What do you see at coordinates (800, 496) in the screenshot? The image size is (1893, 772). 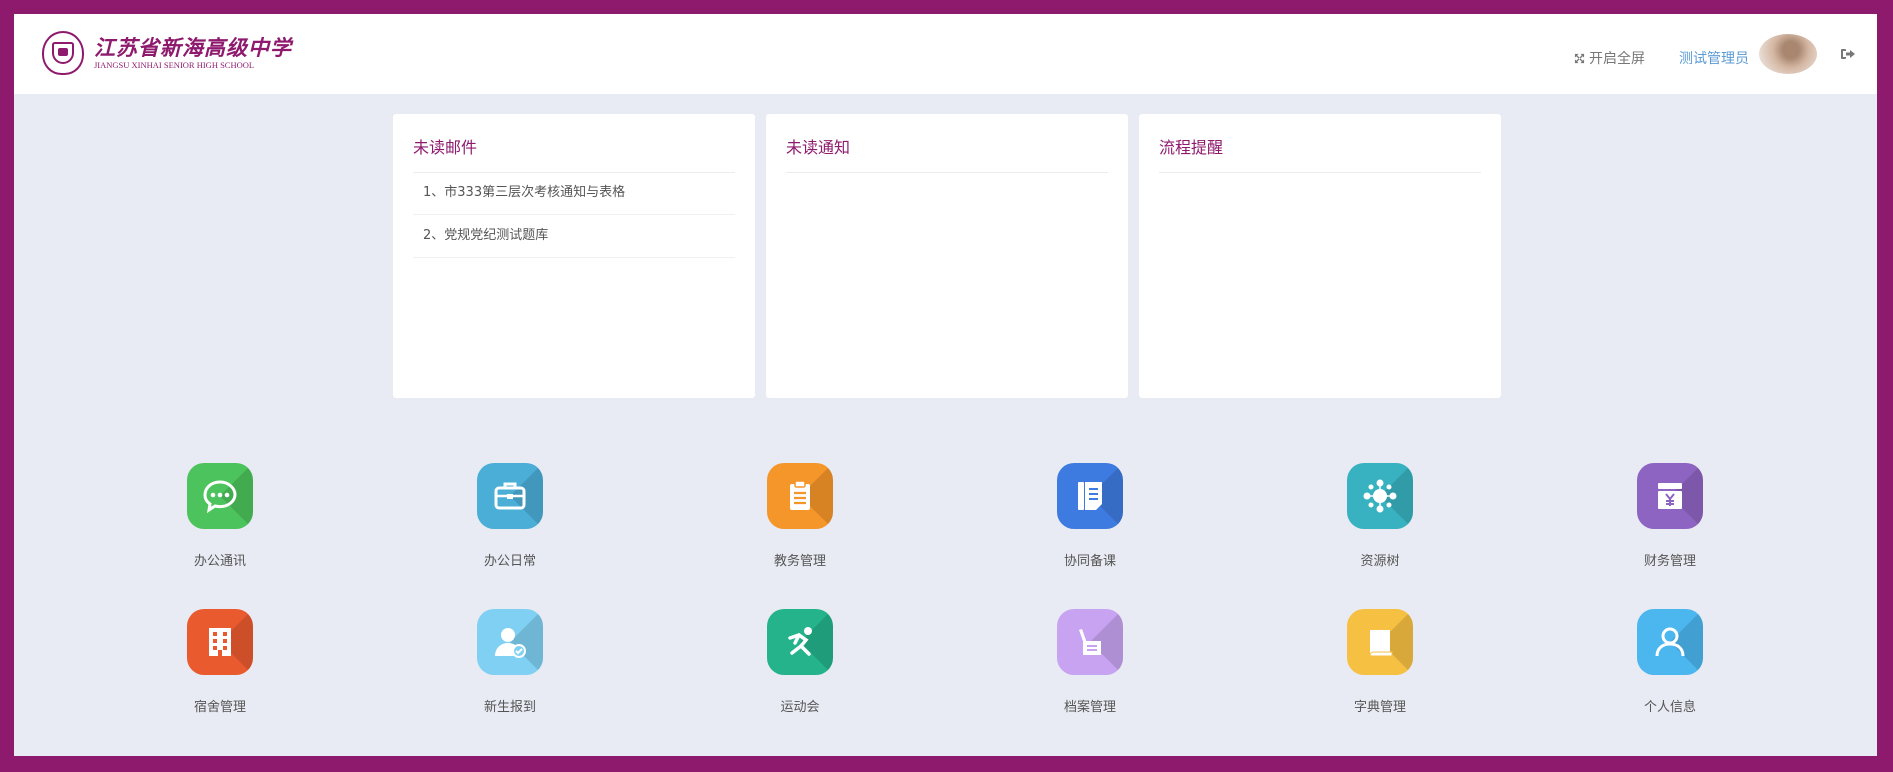 I see `clipboard-icon` at bounding box center [800, 496].